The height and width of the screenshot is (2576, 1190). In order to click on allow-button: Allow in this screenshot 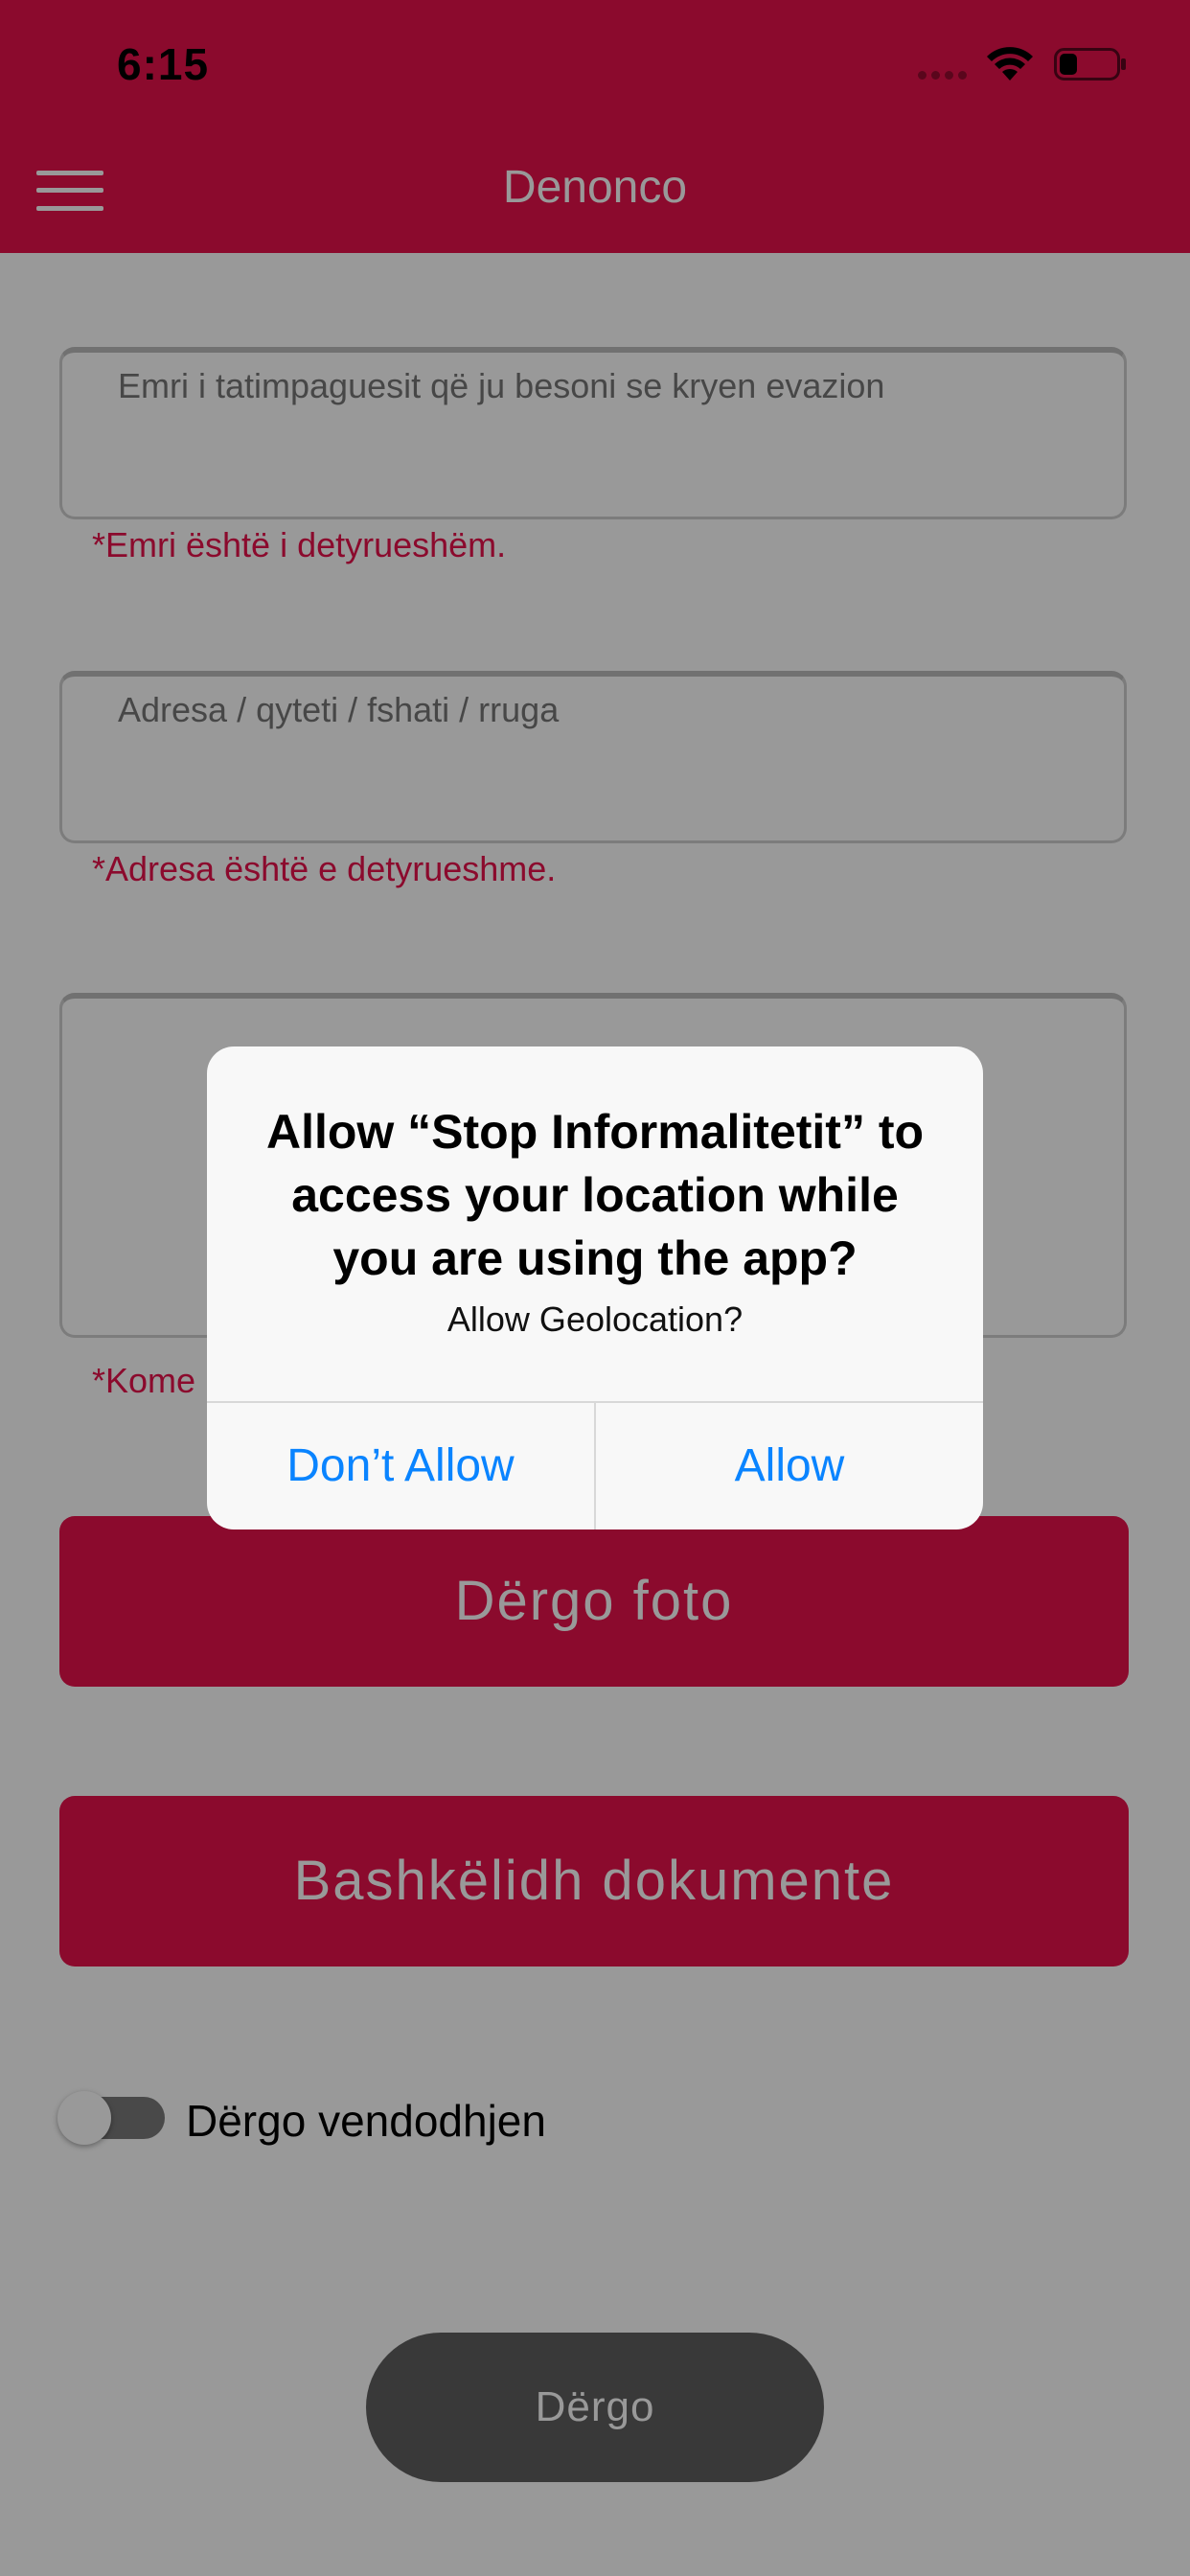, I will do `click(790, 1466)`.